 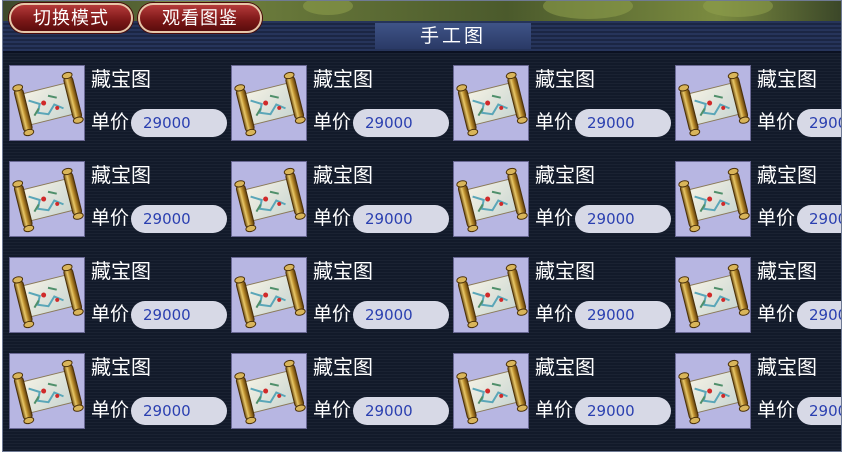 I want to click on view-gallery-button: 观看图鉴, so click(x=200, y=18).